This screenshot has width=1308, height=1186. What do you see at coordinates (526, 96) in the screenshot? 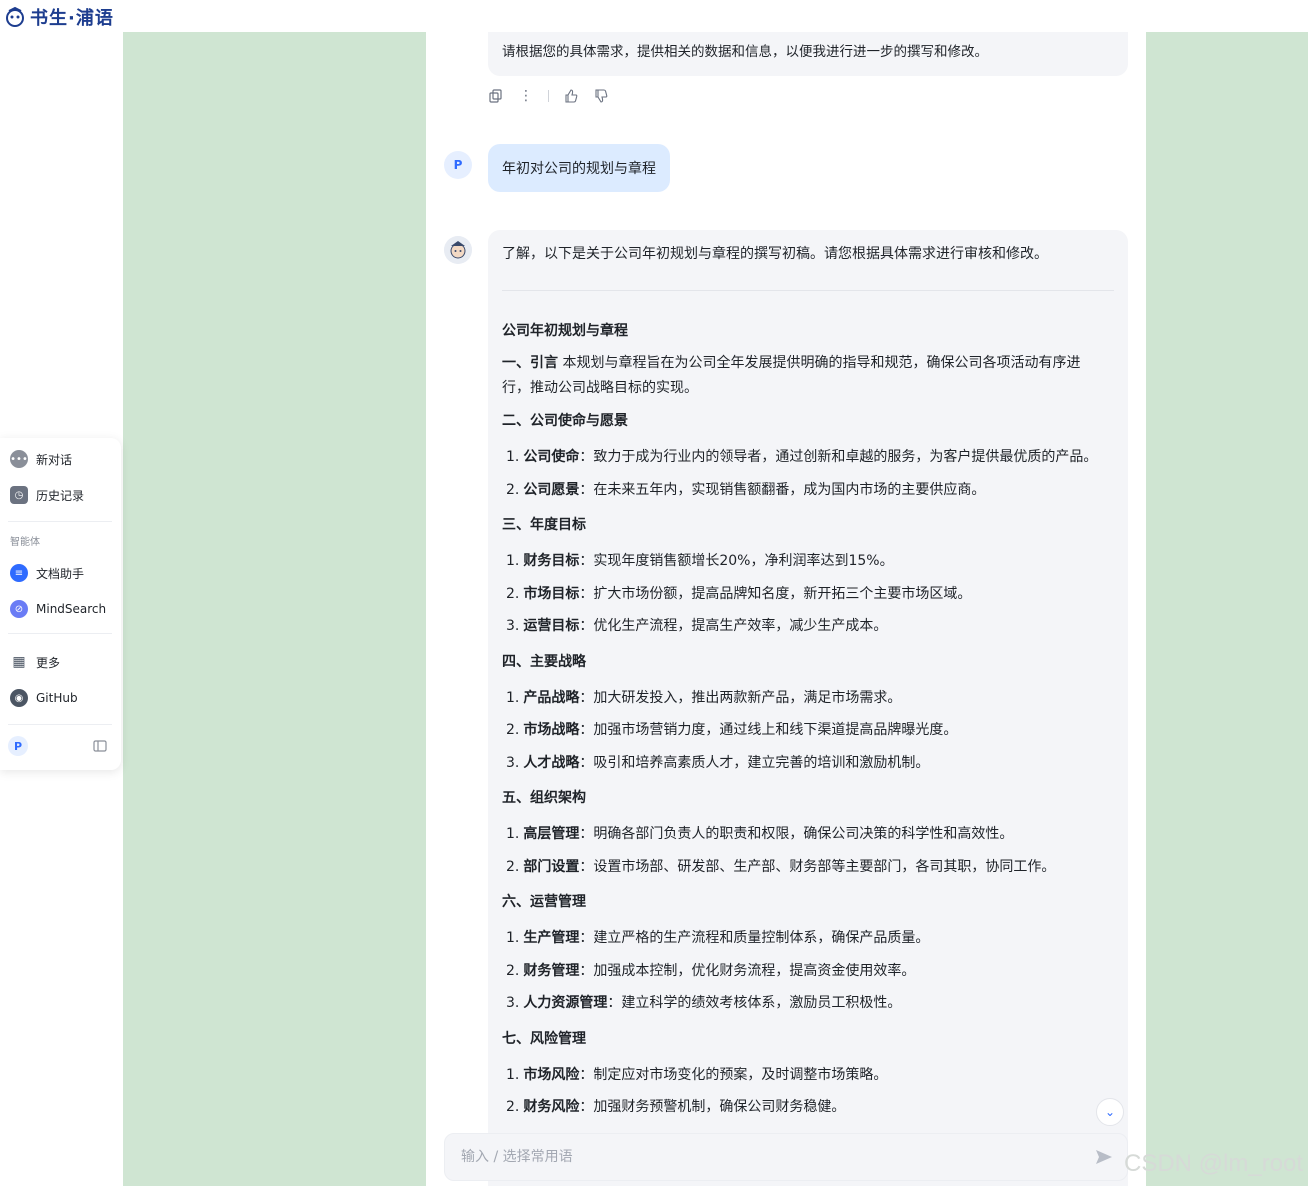
I see `more-options-icon: ⋮` at bounding box center [526, 96].